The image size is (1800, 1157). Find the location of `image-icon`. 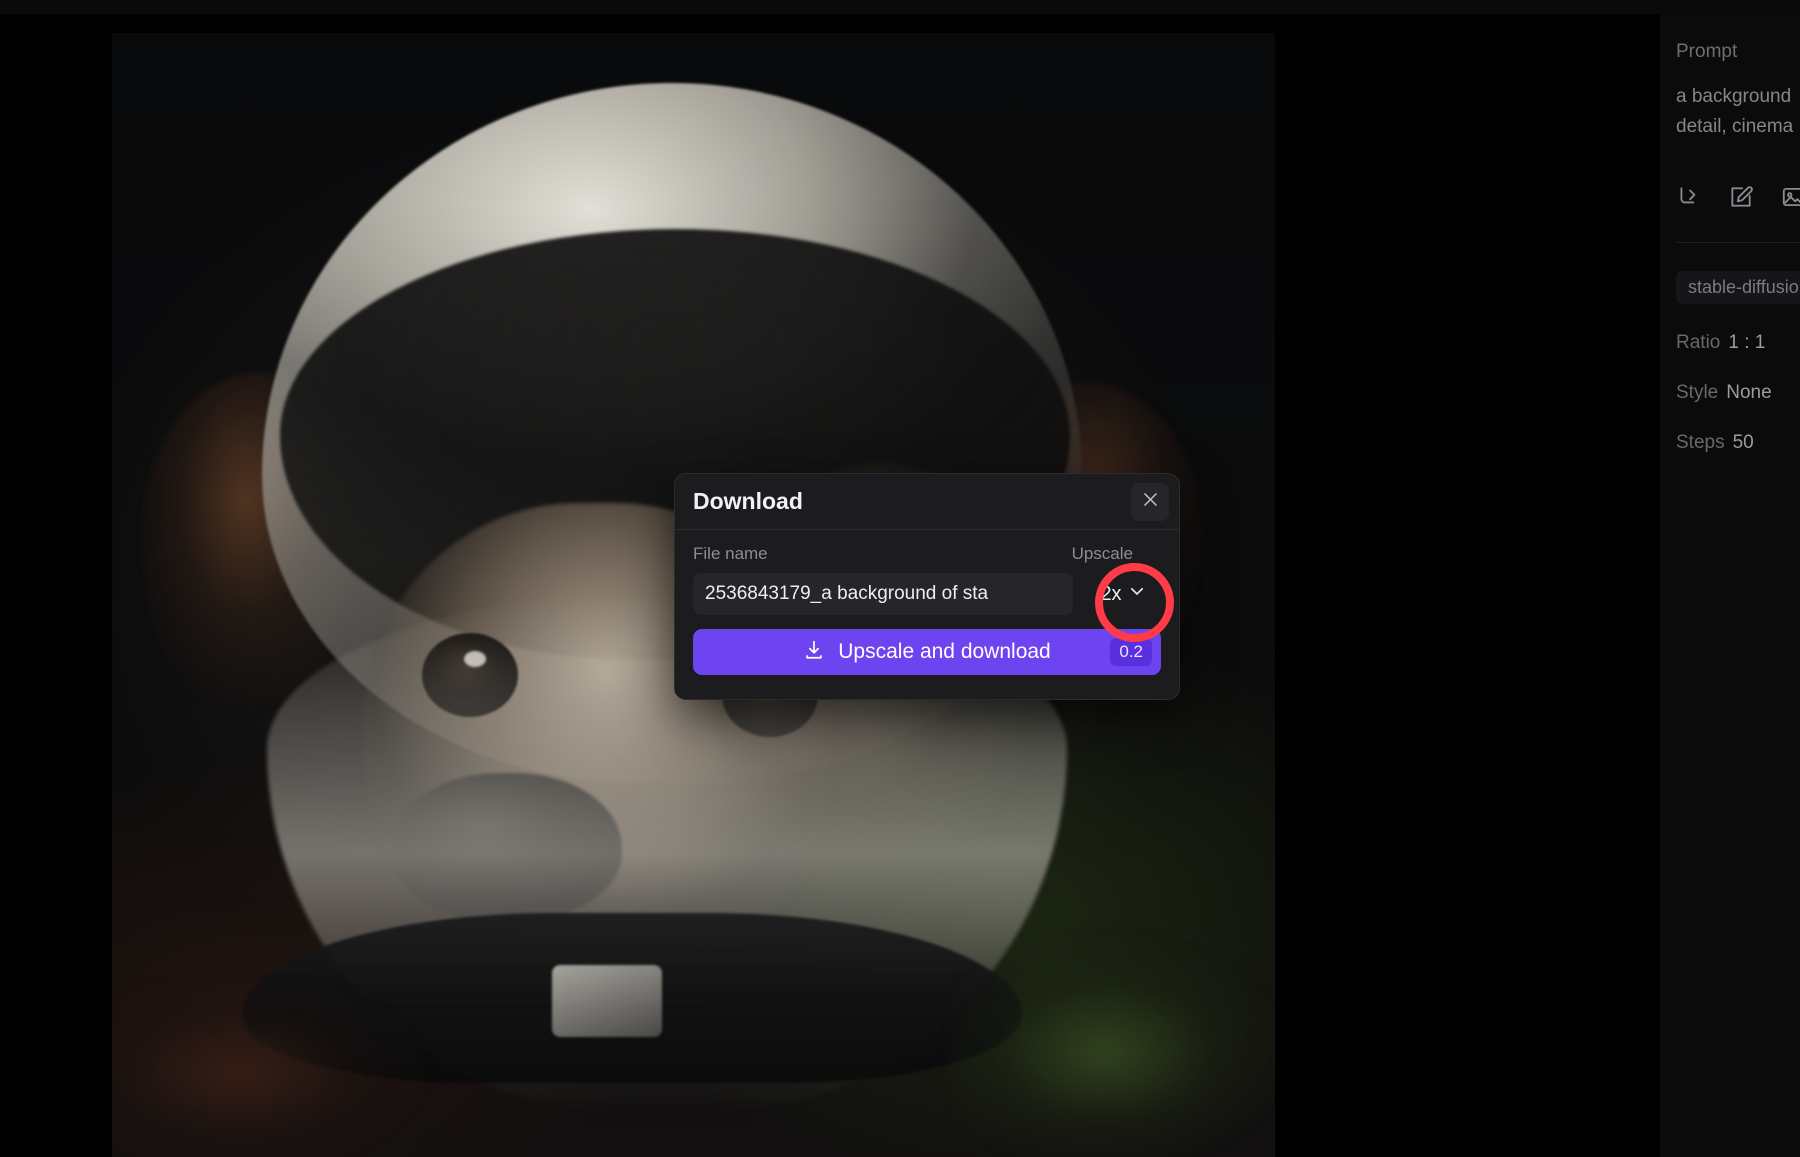

image-icon is located at coordinates (1790, 197).